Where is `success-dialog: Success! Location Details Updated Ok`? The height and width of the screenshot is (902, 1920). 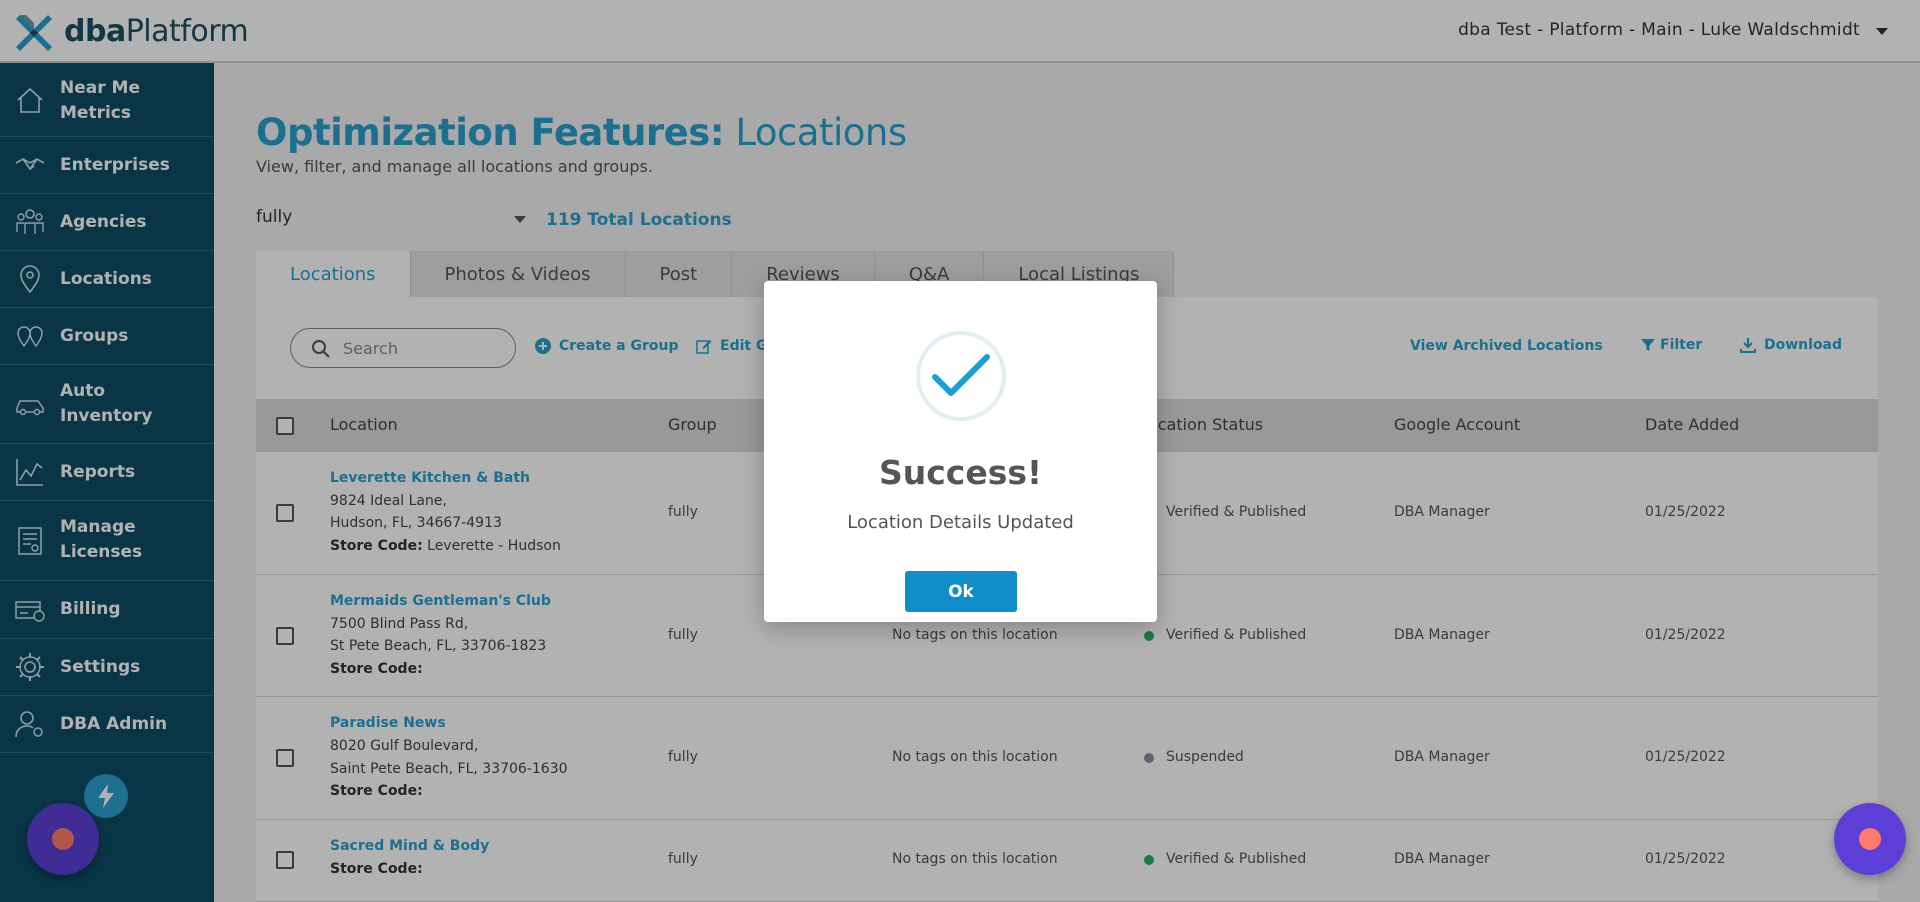
success-dialog: Success! Location Details Updated Ok is located at coordinates (960, 451).